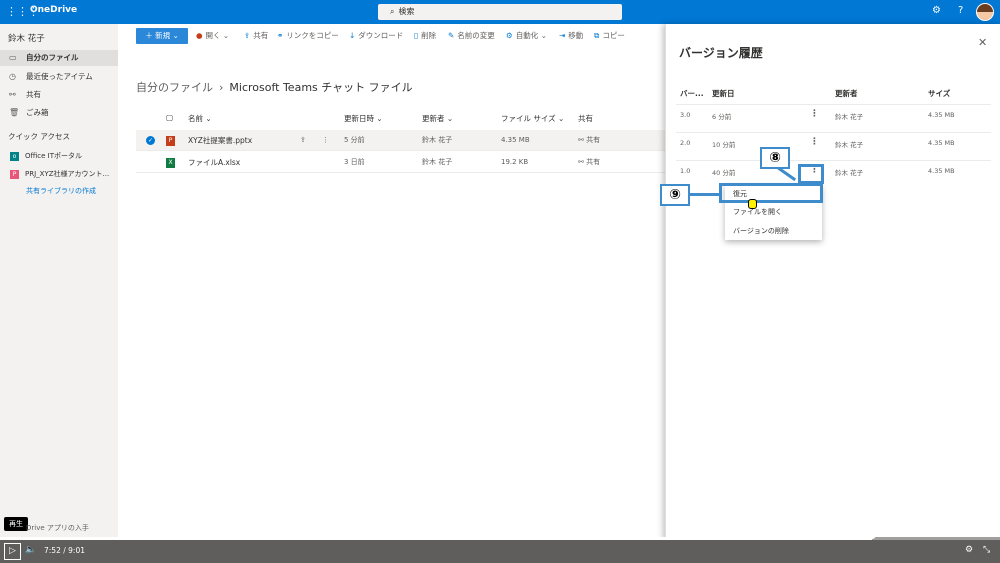 The width and height of the screenshot is (1000, 563). What do you see at coordinates (724, 173) in the screenshot?
I see `version-modified: 40 分前` at bounding box center [724, 173].